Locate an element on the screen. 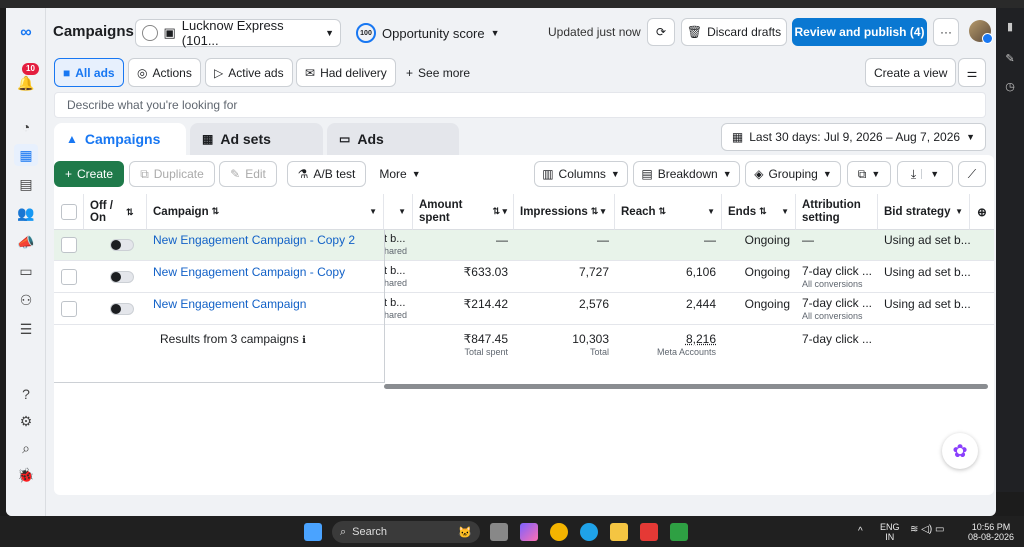 The image size is (1024, 547). filter-had-delivery: ✉ Had delivery is located at coordinates (346, 72).